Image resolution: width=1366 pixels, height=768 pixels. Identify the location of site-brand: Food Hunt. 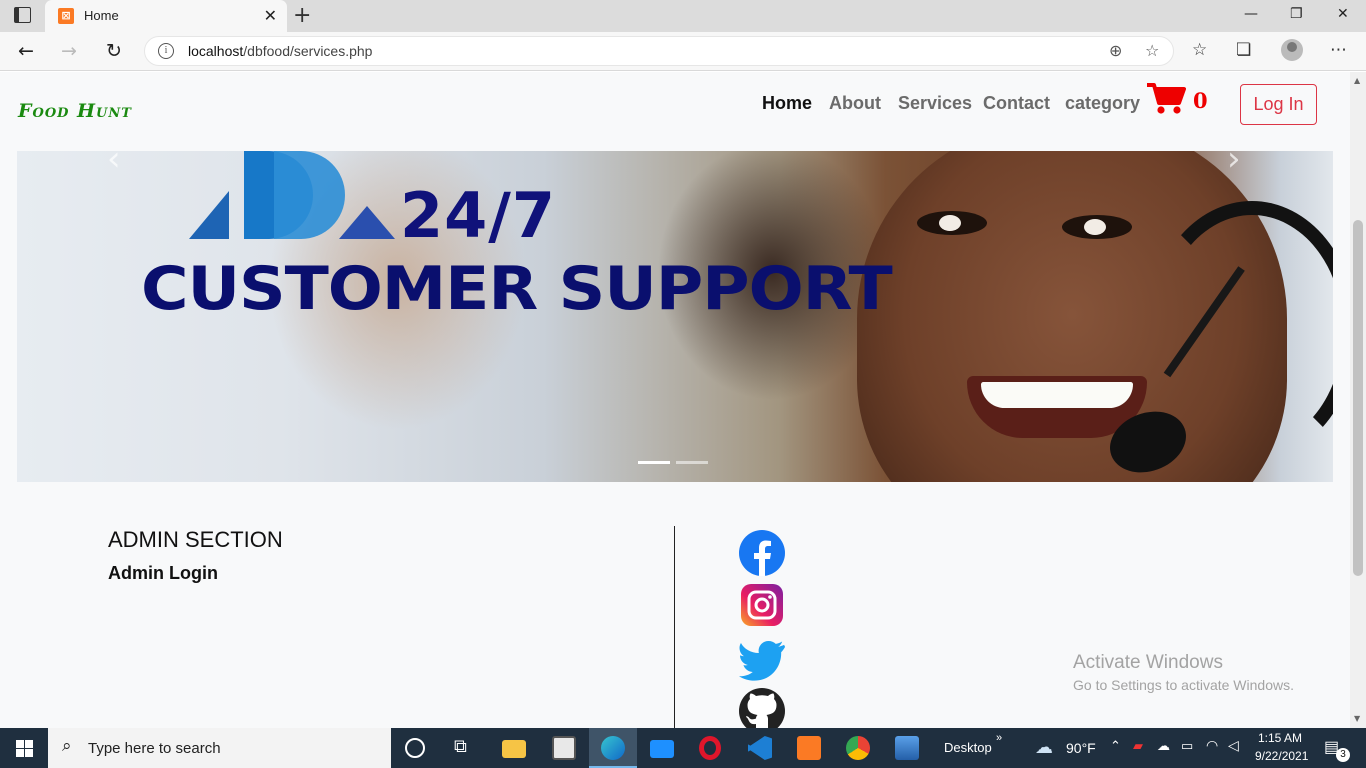
(75, 111).